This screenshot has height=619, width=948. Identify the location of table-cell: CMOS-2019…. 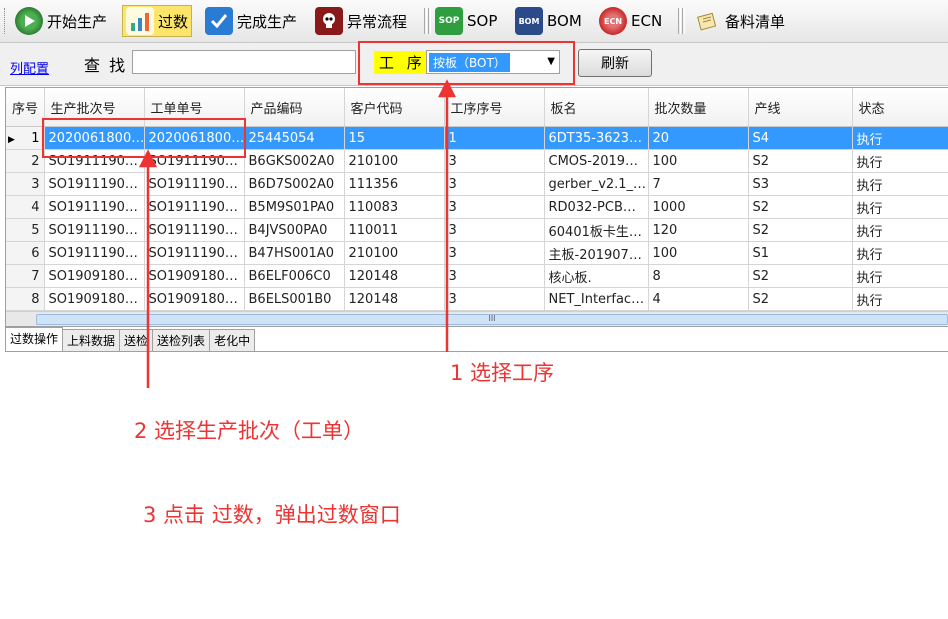
(596, 161).